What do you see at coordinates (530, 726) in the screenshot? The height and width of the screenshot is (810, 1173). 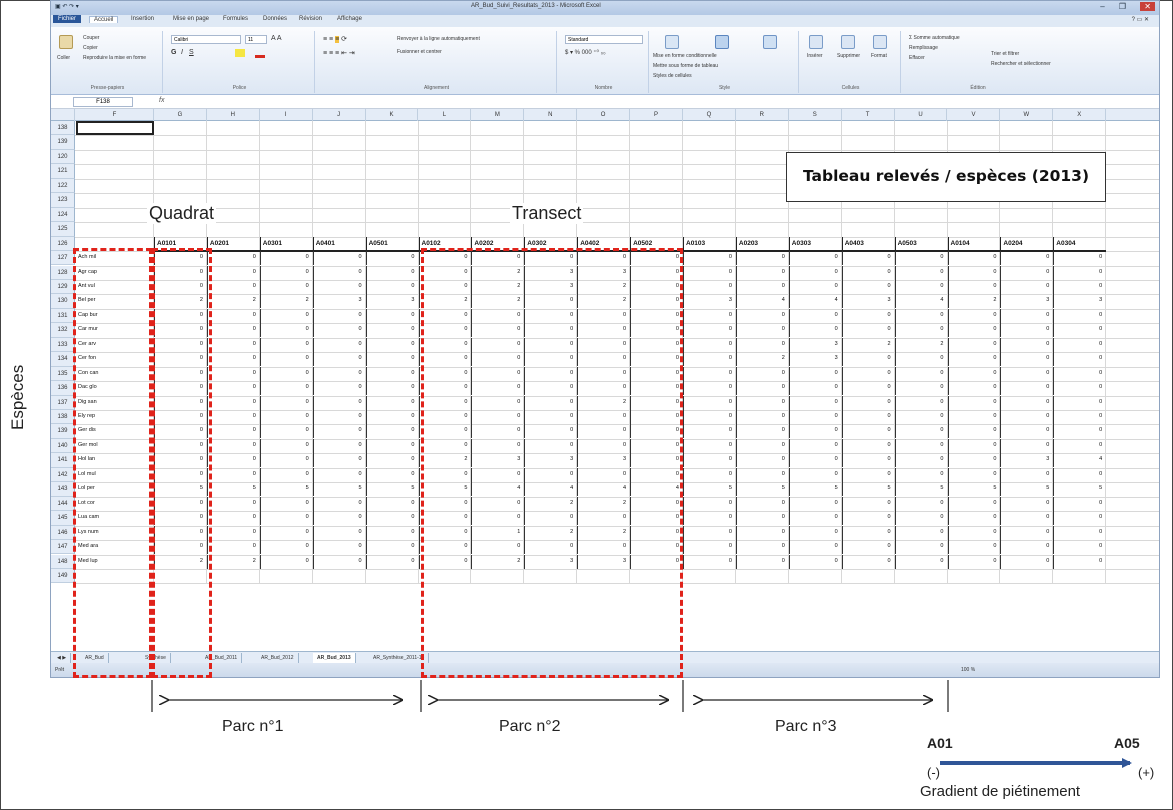 I see `parc2-label: Parc n°2` at bounding box center [530, 726].